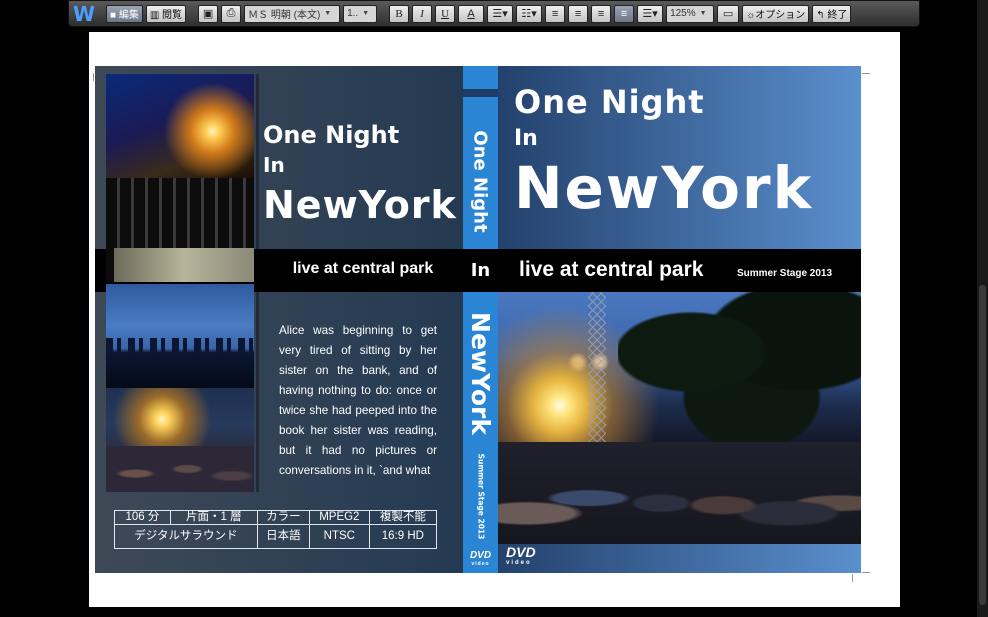 The height and width of the screenshot is (617, 988). Describe the element at coordinates (84, 13) in the screenshot. I see `app-logo: W` at that location.